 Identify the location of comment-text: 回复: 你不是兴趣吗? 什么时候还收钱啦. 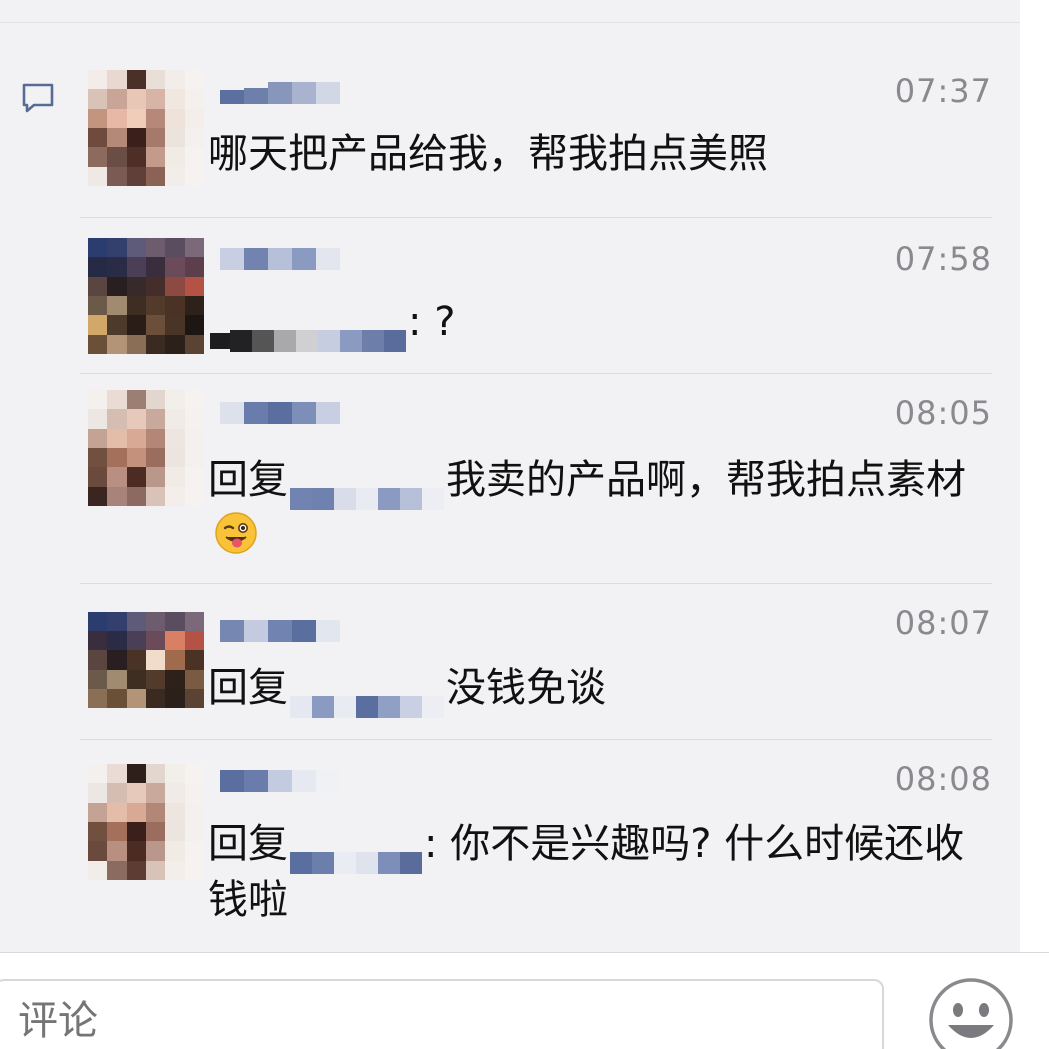
(603, 872).